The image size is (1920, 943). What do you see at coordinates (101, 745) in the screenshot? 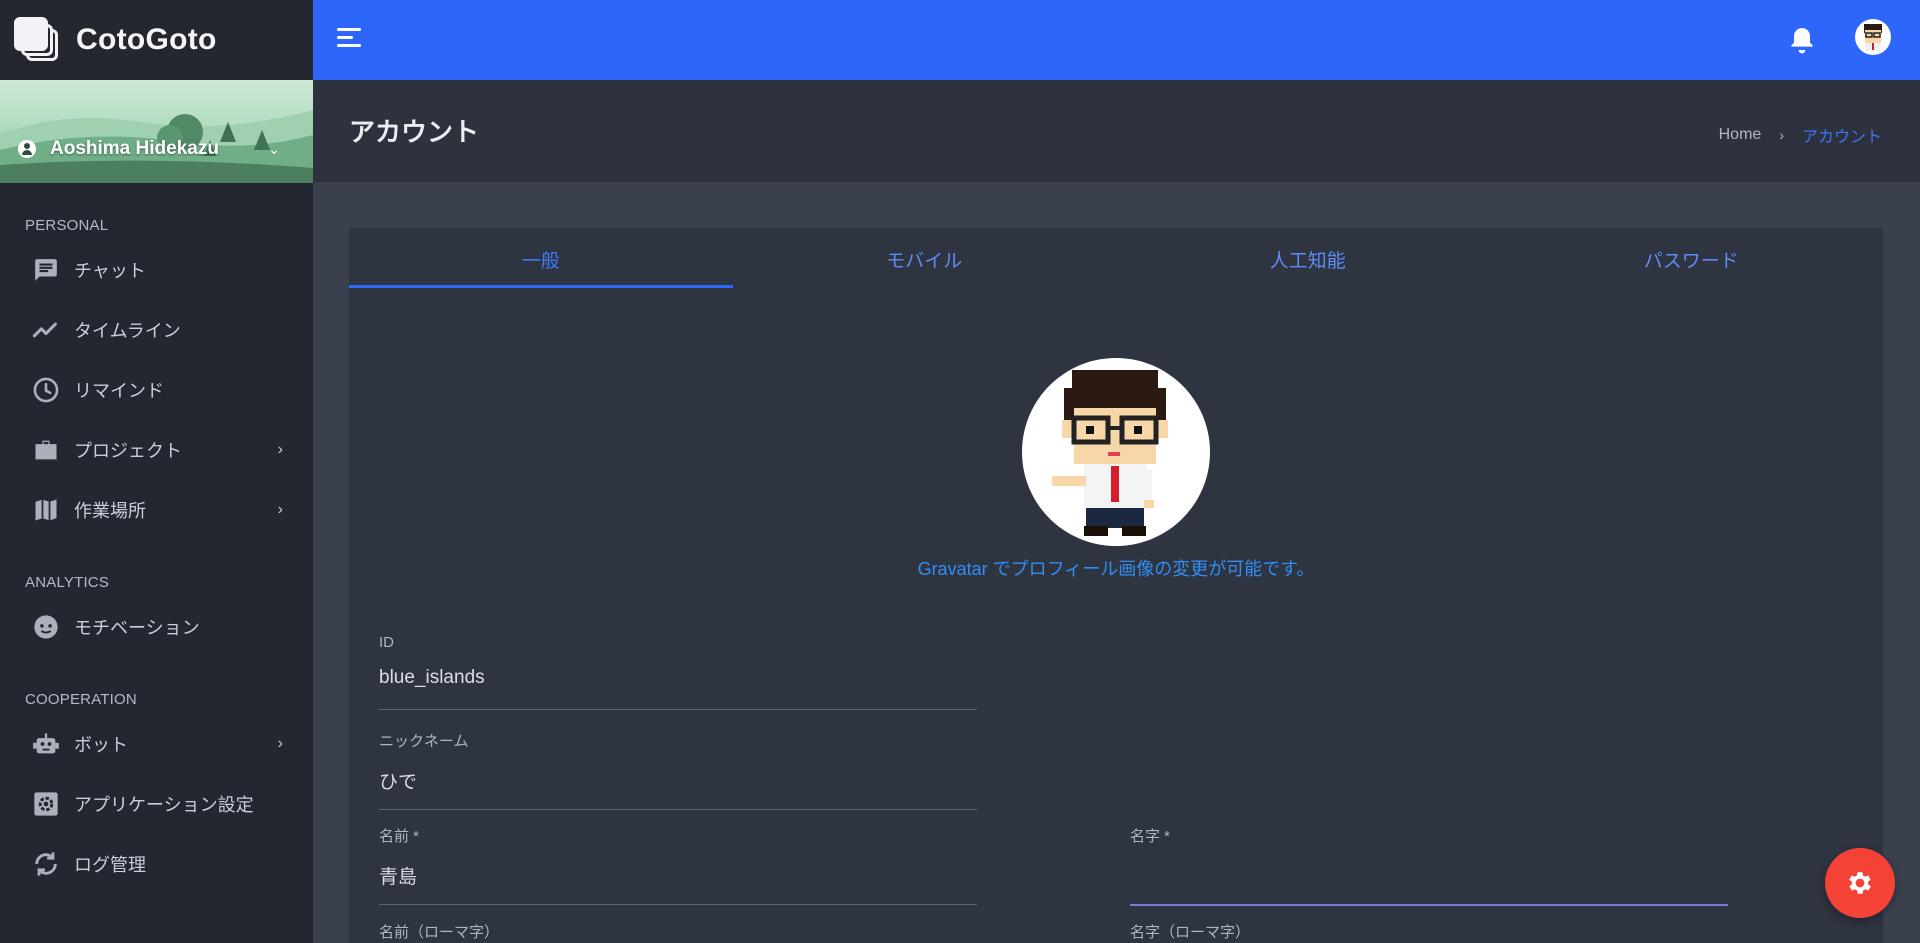
I see `sidebar-item-label: ボット` at bounding box center [101, 745].